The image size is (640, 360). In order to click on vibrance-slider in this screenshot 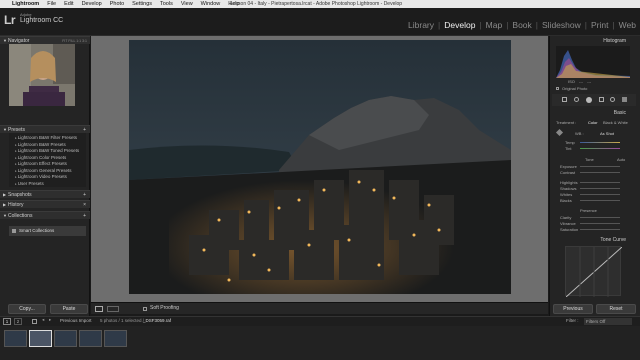, I will do `click(600, 223)`.